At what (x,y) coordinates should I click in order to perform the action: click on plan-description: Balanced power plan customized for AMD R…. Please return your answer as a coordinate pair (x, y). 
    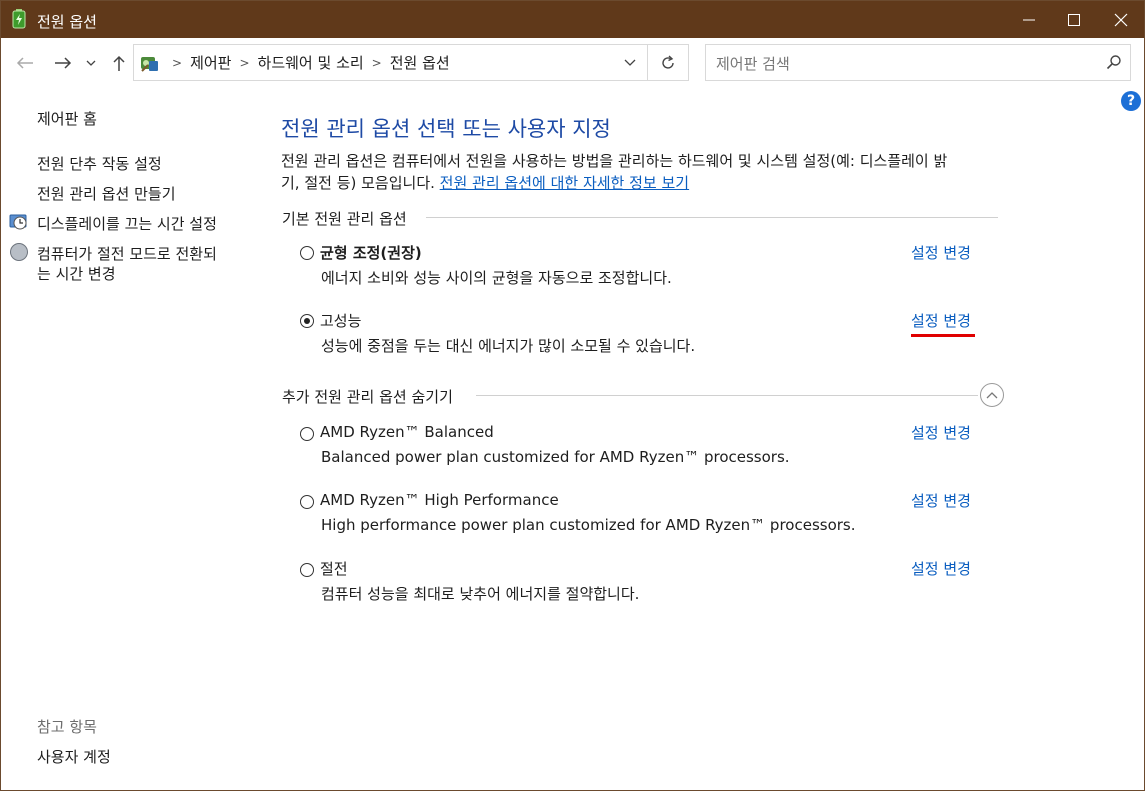
    Looking at the image, I should click on (555, 457).